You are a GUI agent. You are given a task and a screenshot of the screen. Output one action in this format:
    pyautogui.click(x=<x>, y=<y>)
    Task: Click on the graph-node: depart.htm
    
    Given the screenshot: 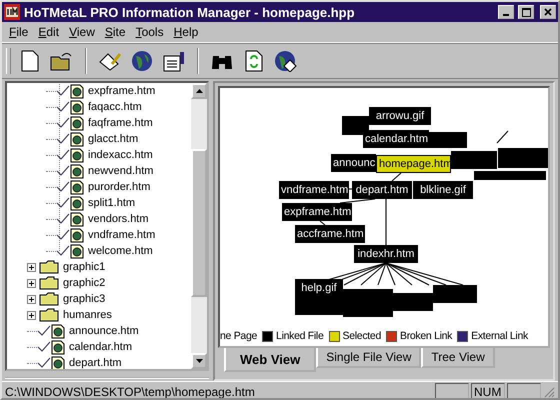 What is the action you would take?
    pyautogui.click(x=382, y=190)
    